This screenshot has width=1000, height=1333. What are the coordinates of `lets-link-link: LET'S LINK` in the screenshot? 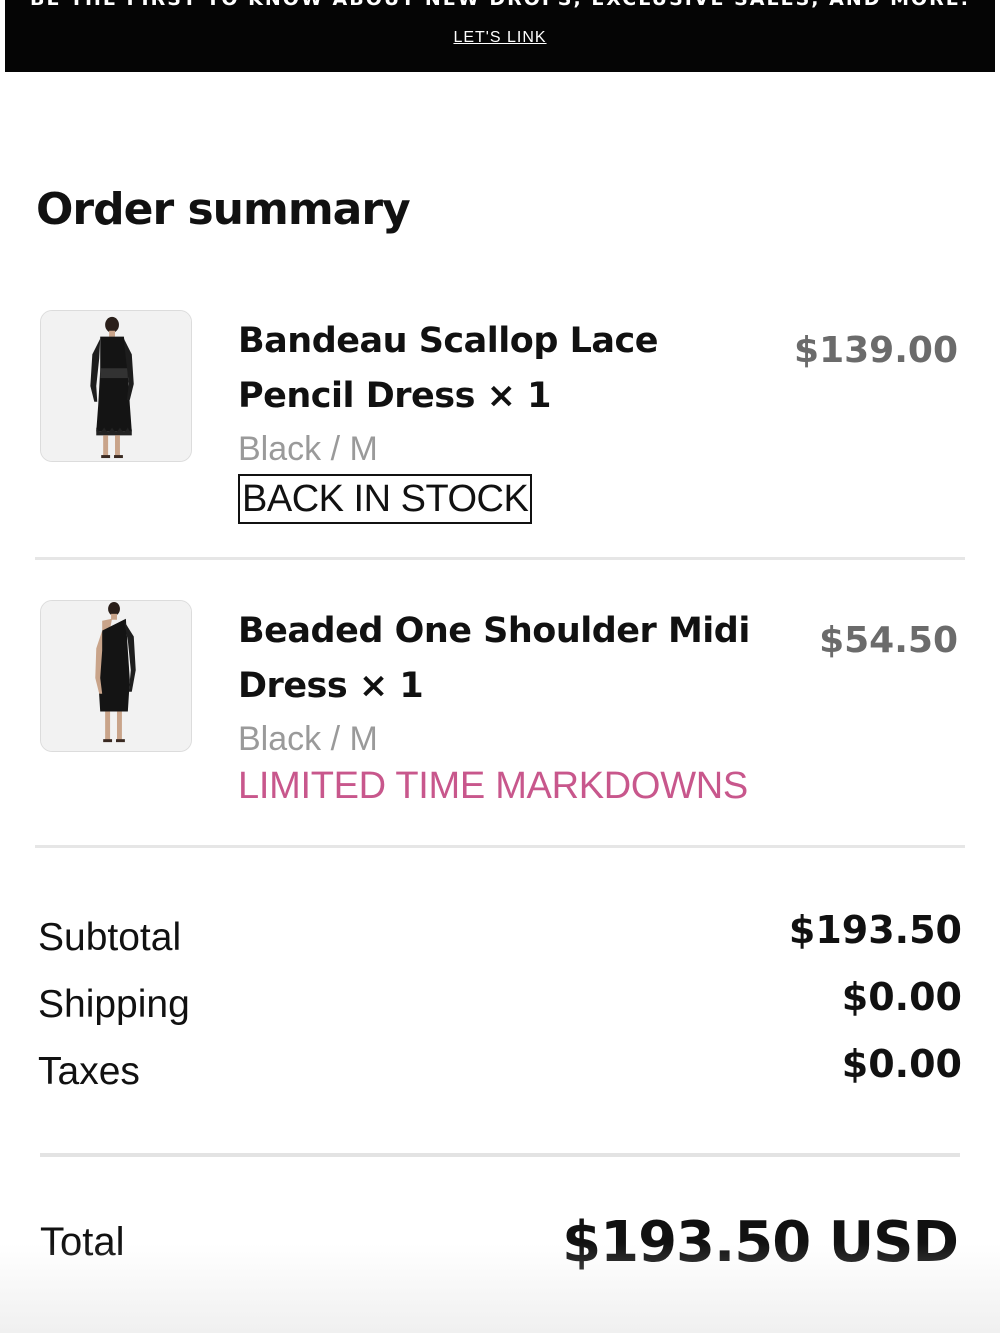 It's located at (499, 37).